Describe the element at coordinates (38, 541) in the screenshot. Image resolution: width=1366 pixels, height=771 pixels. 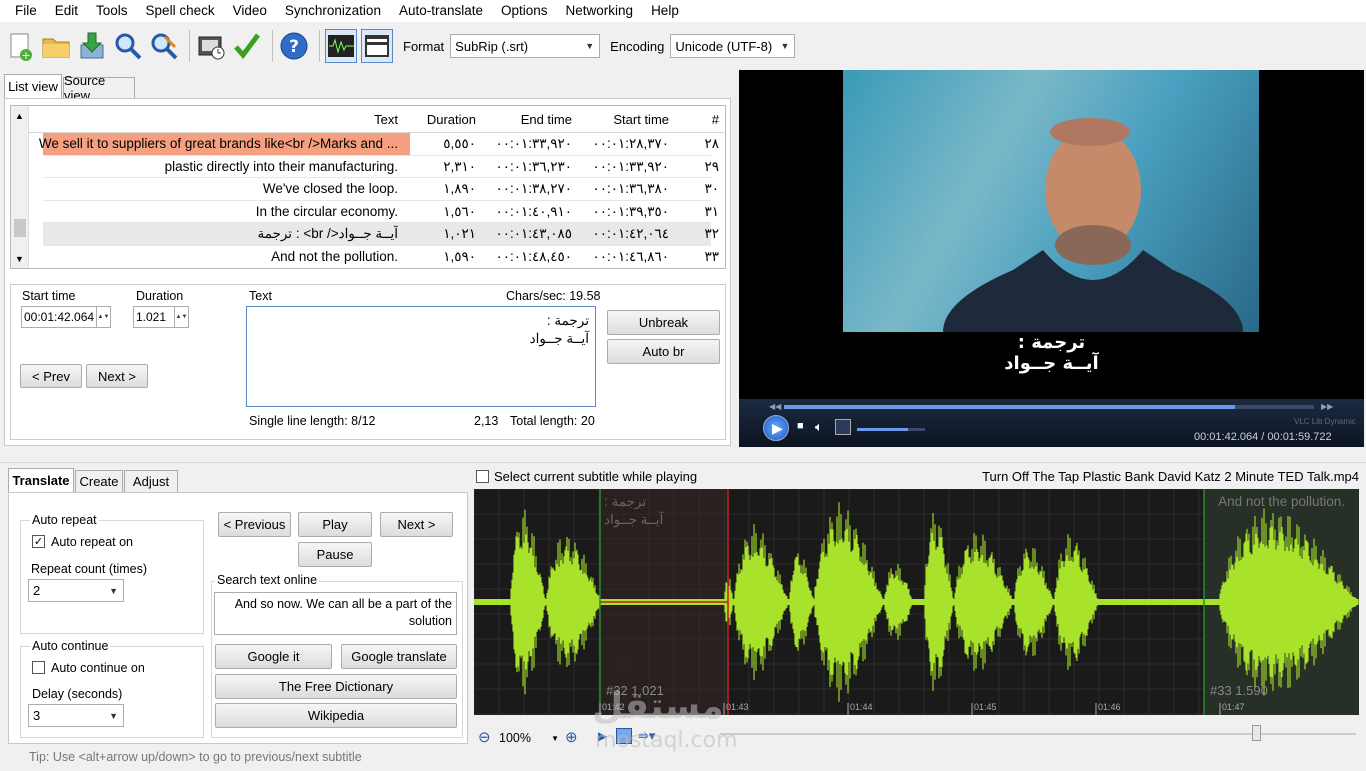
I see `auto-repeat-checkbox: ✓` at that location.